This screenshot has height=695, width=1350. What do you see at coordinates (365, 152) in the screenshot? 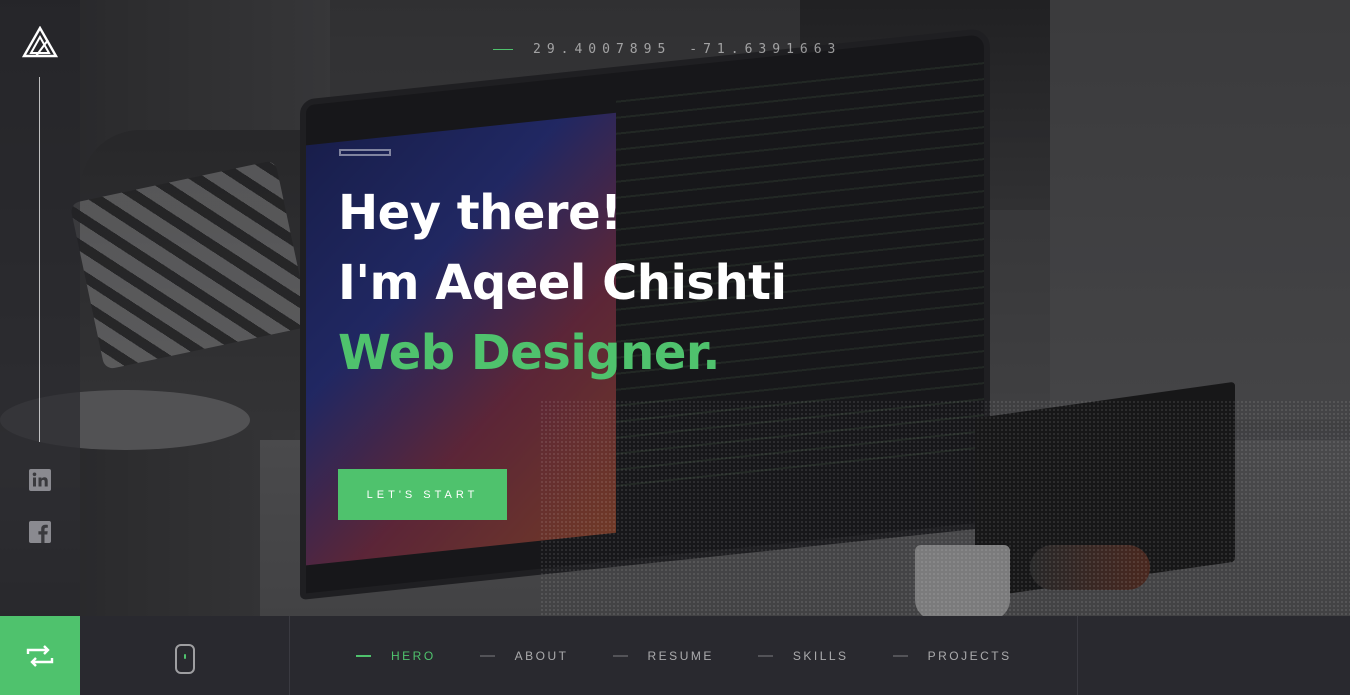
I see `hero-decorative-rectangle` at bounding box center [365, 152].